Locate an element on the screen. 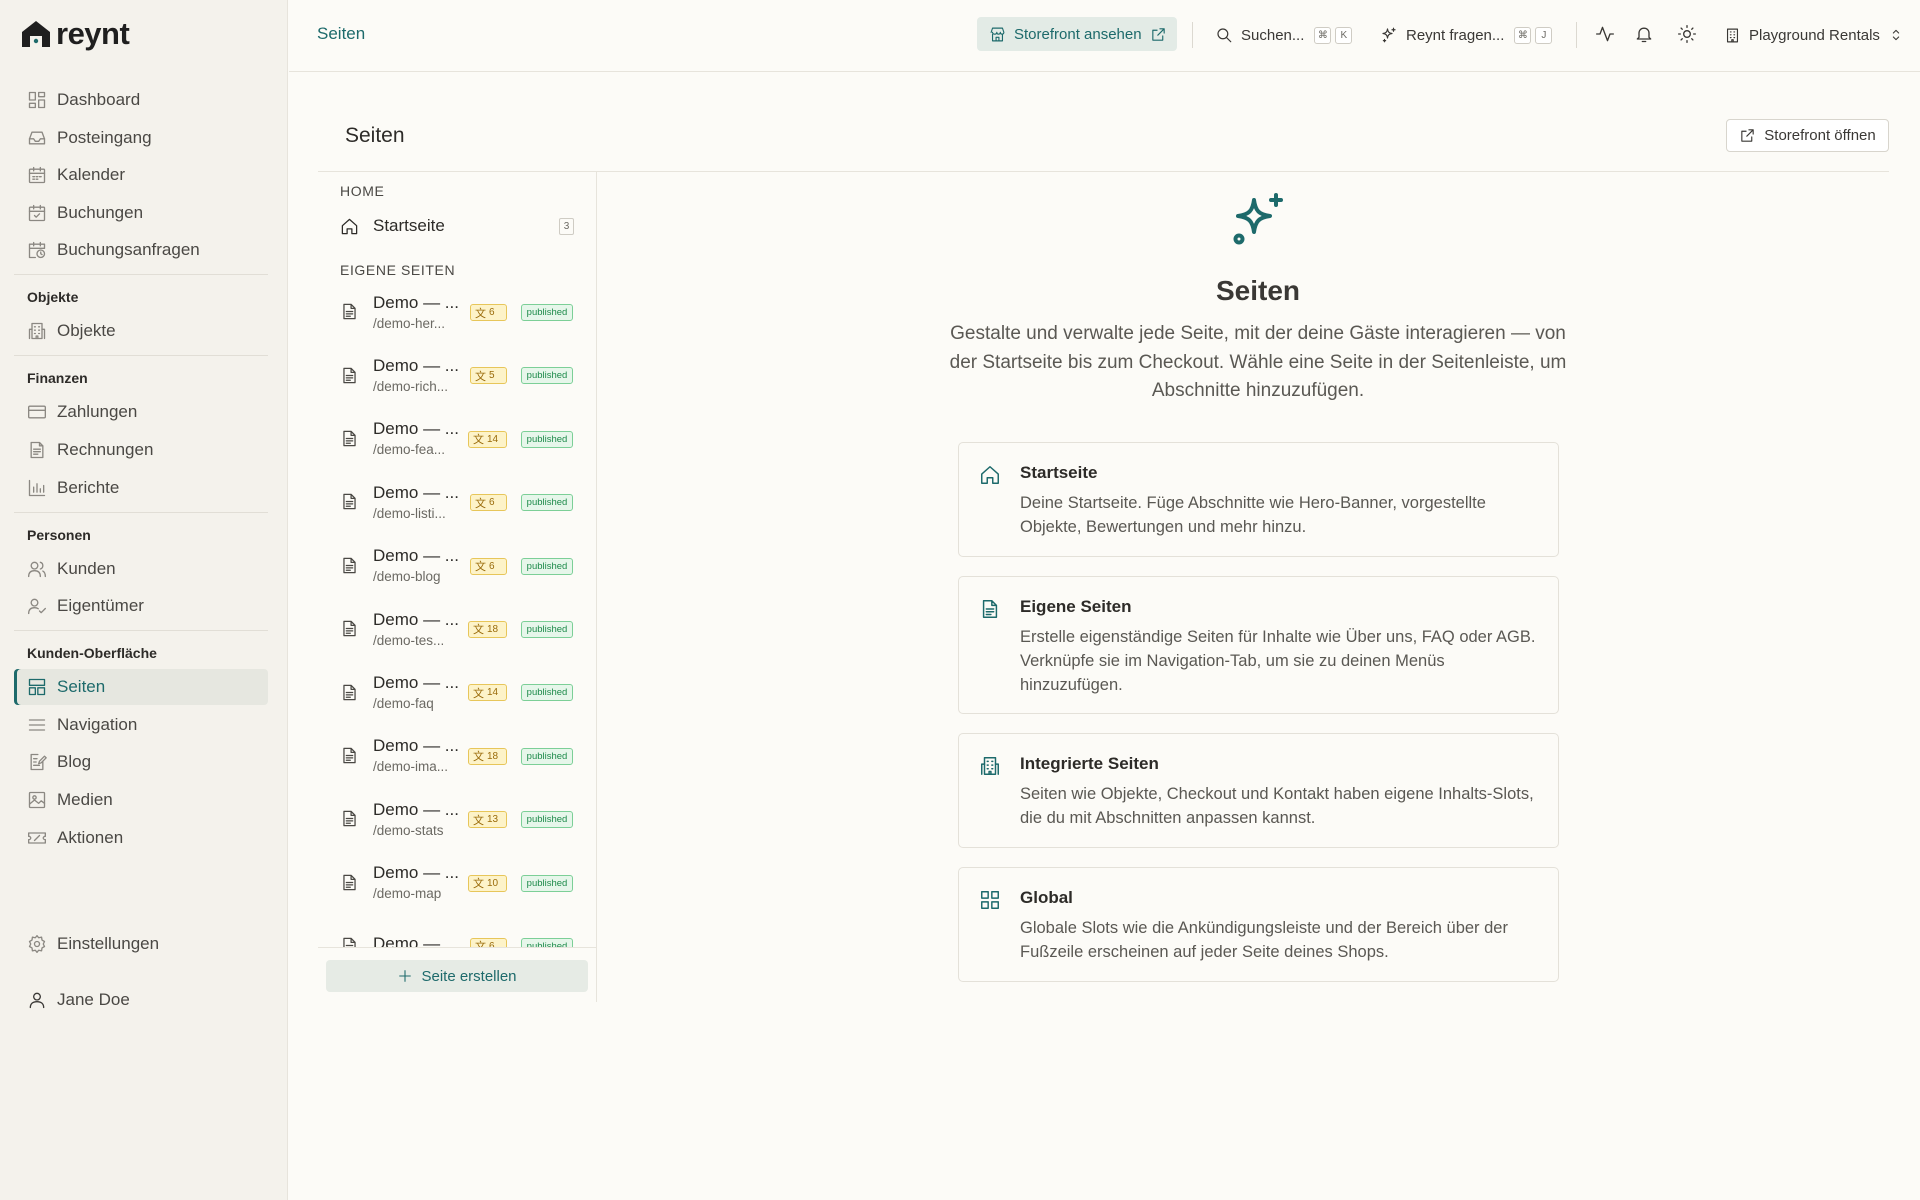 This screenshot has height=1200, width=1920. page-list-item: Demo — ... /demo-ima... 文 18 published is located at coordinates (457, 755).